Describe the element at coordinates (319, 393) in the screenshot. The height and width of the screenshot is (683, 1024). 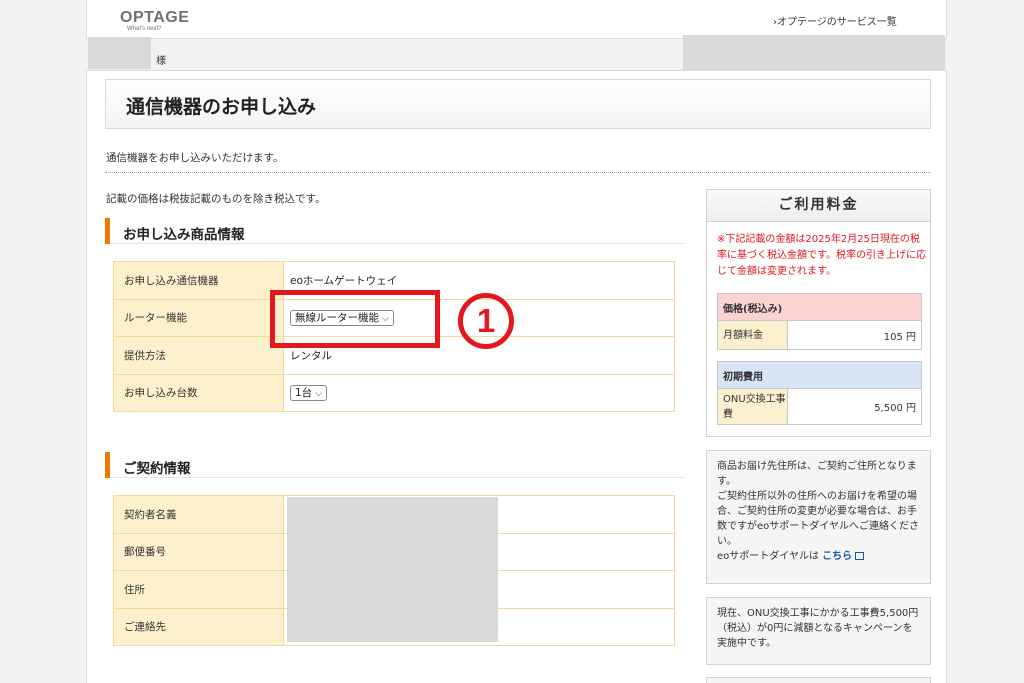
I see `chevron-down-icon: ⌵` at that location.